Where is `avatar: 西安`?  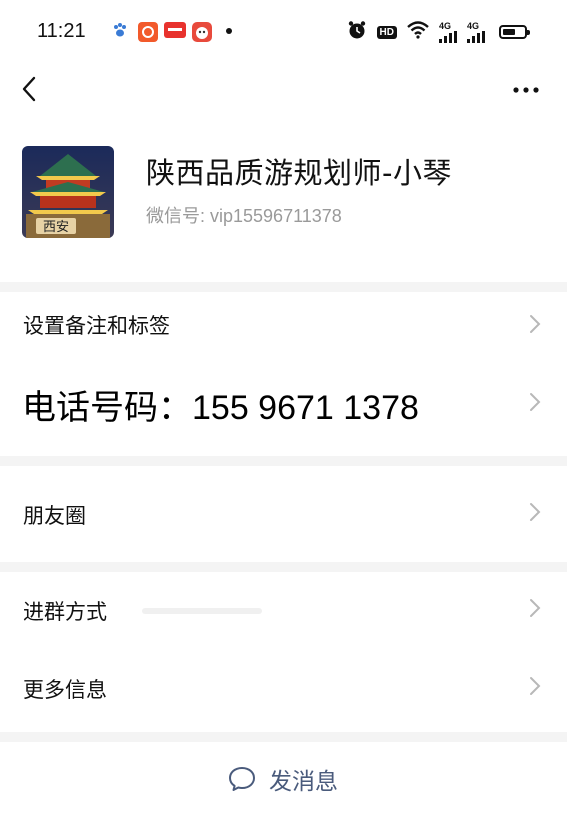
avatar: 西安 is located at coordinates (68, 192).